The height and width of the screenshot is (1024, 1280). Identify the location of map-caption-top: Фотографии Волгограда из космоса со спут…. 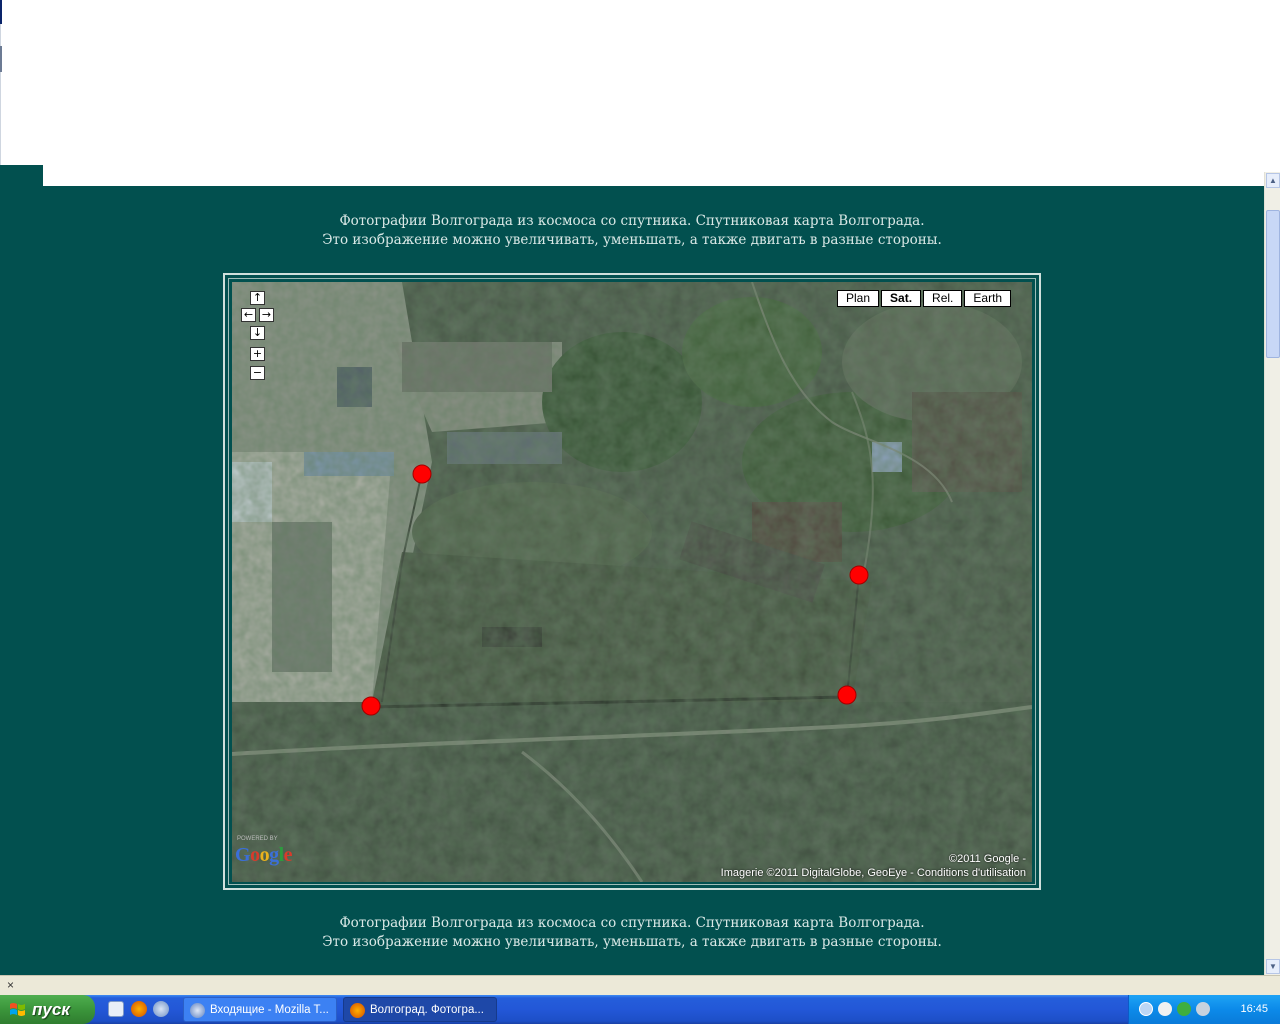
(632, 231).